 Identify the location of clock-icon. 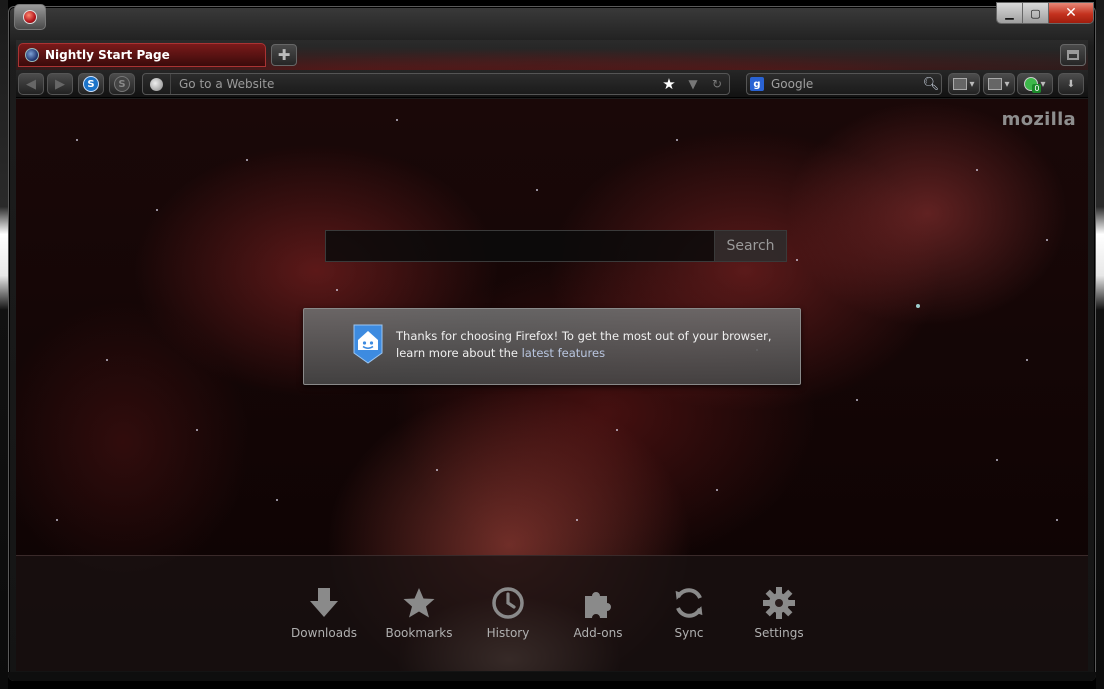
(508, 603).